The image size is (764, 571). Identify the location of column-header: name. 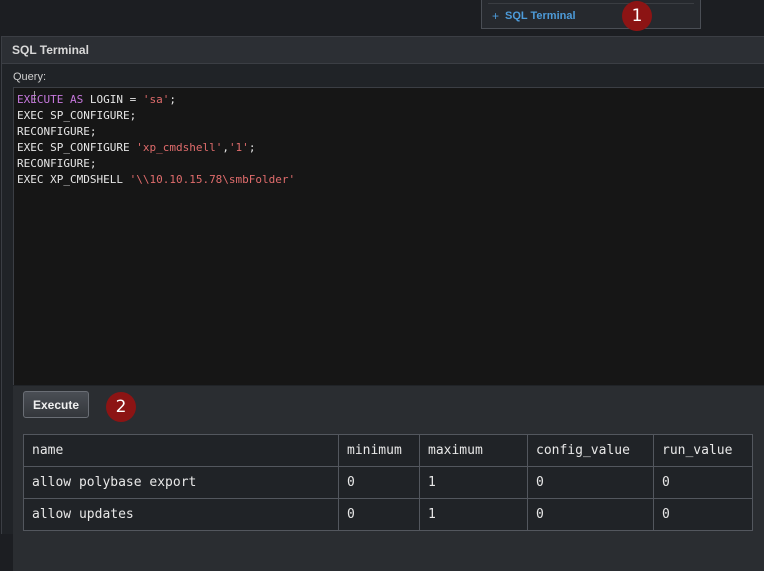
(181, 450).